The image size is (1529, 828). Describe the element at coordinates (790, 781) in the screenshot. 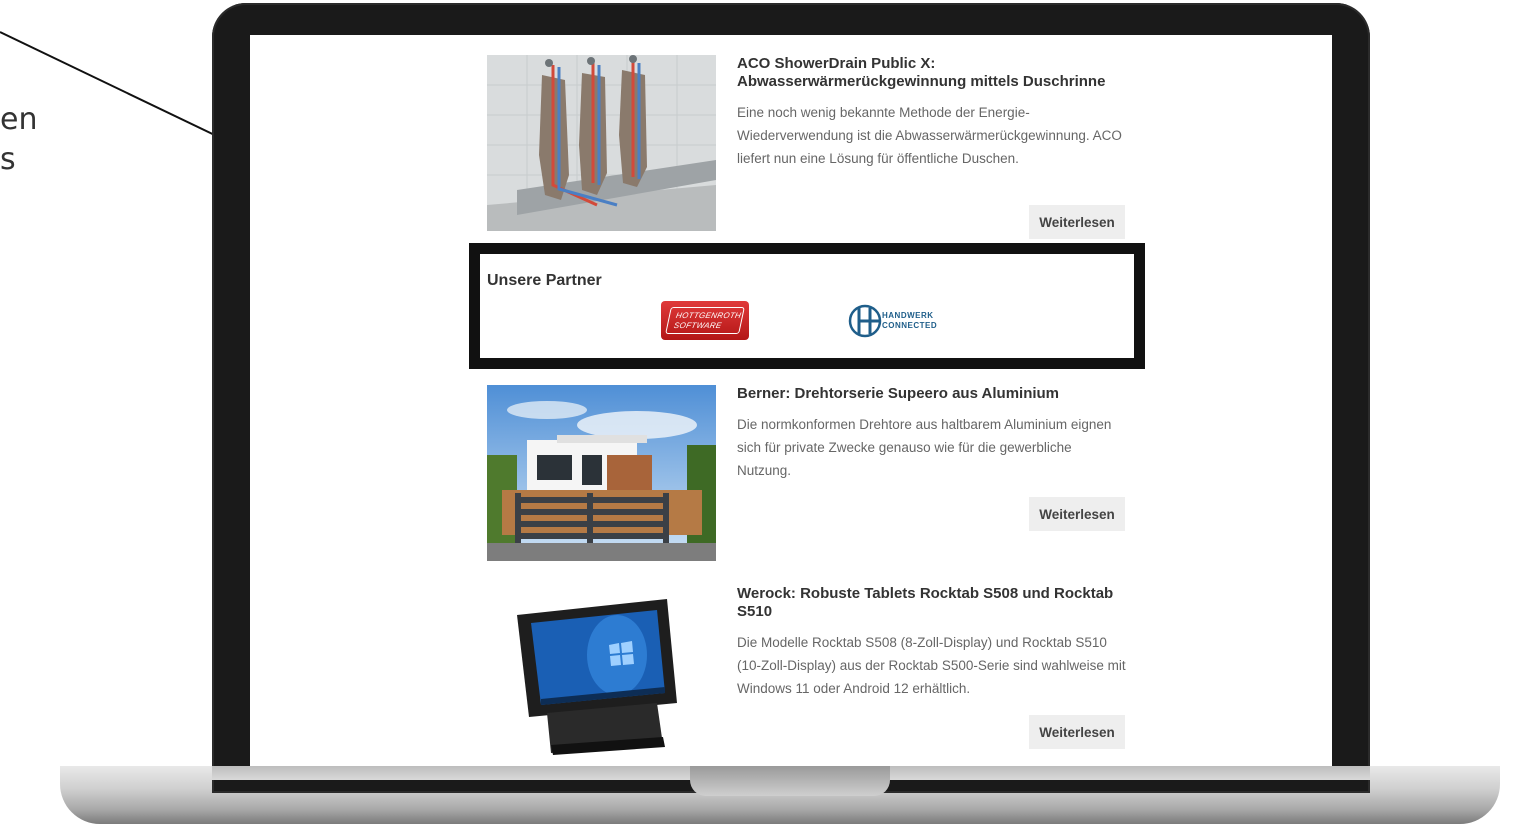

I see `laptop-notch` at that location.